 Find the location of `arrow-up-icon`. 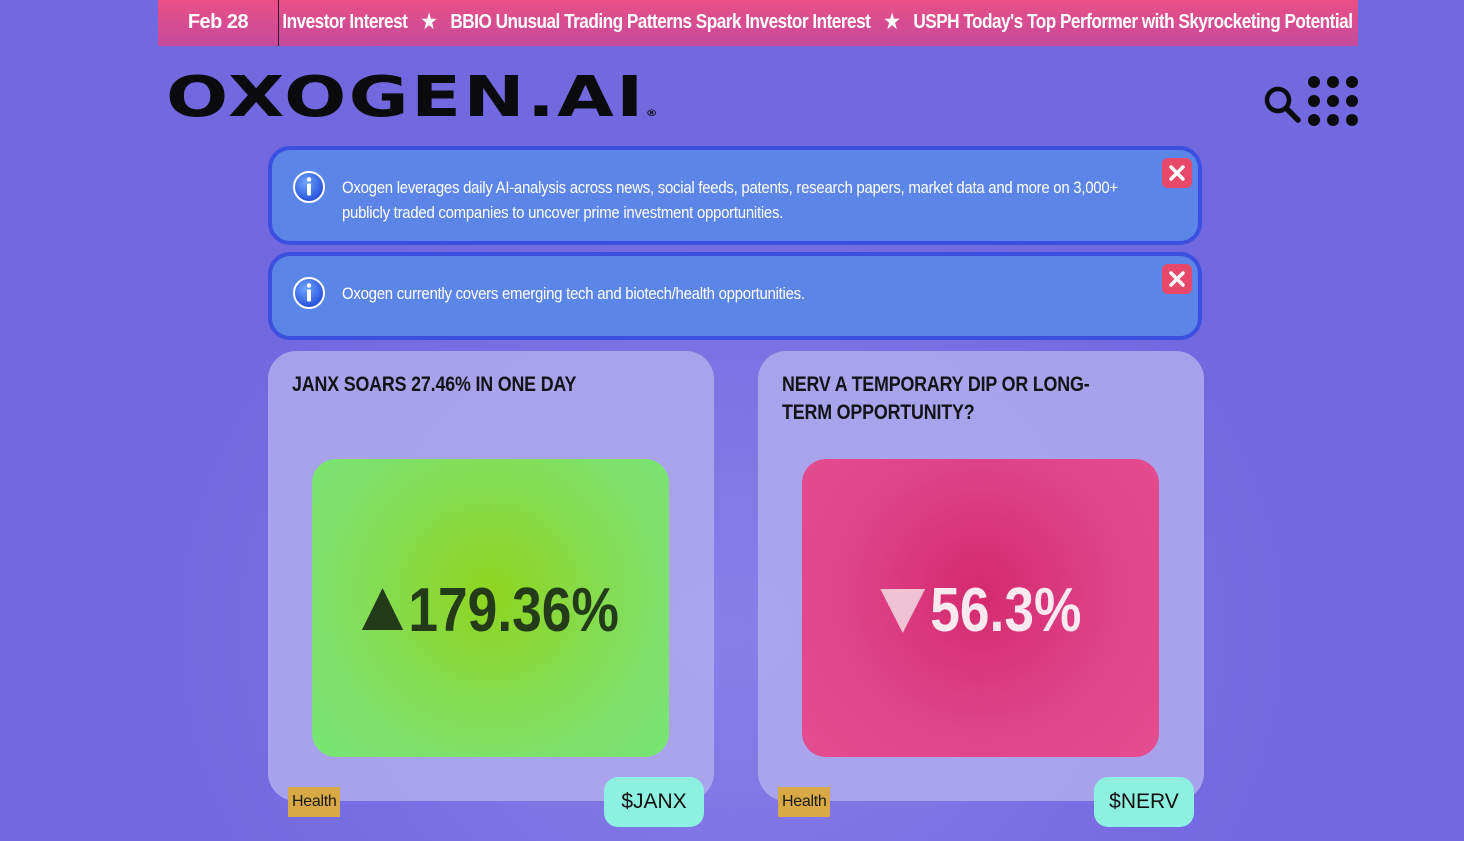

arrow-up-icon is located at coordinates (383, 608).